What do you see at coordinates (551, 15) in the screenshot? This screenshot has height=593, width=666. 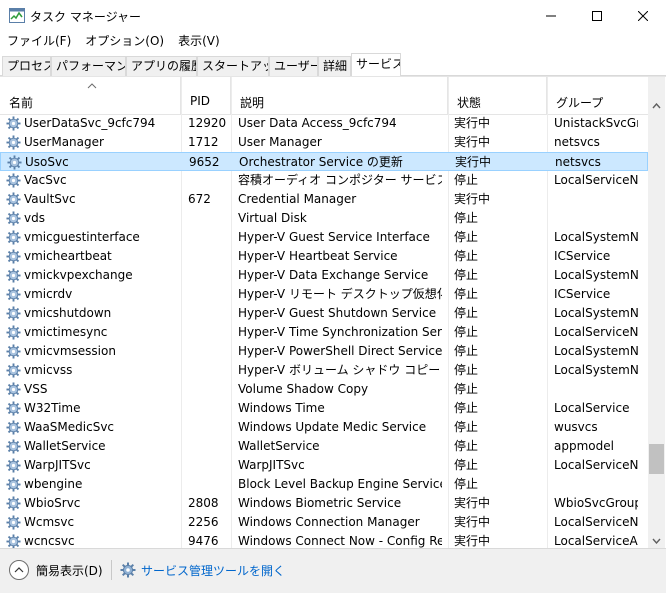 I see `minimize-button` at bounding box center [551, 15].